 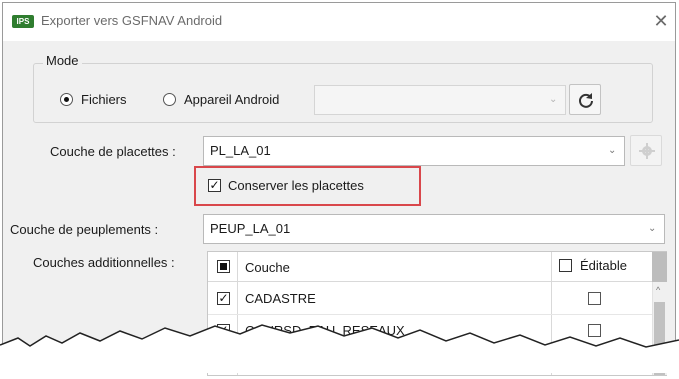 I want to click on torn-edge-decoration, so click(x=339, y=348).